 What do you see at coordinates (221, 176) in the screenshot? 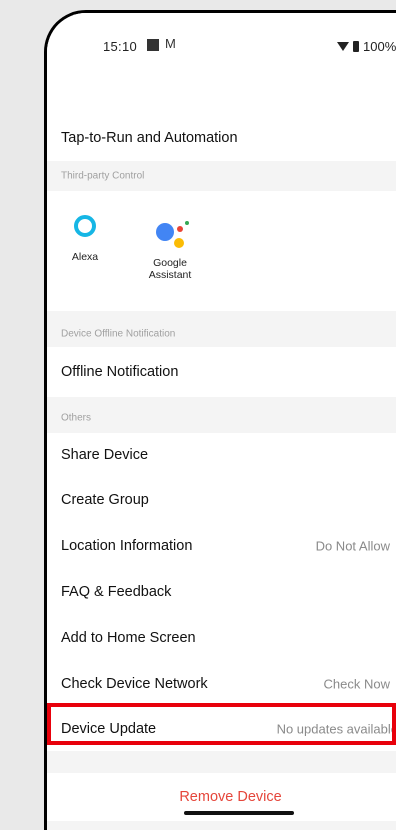
I see `section-third-party: Third-party Control` at bounding box center [221, 176].